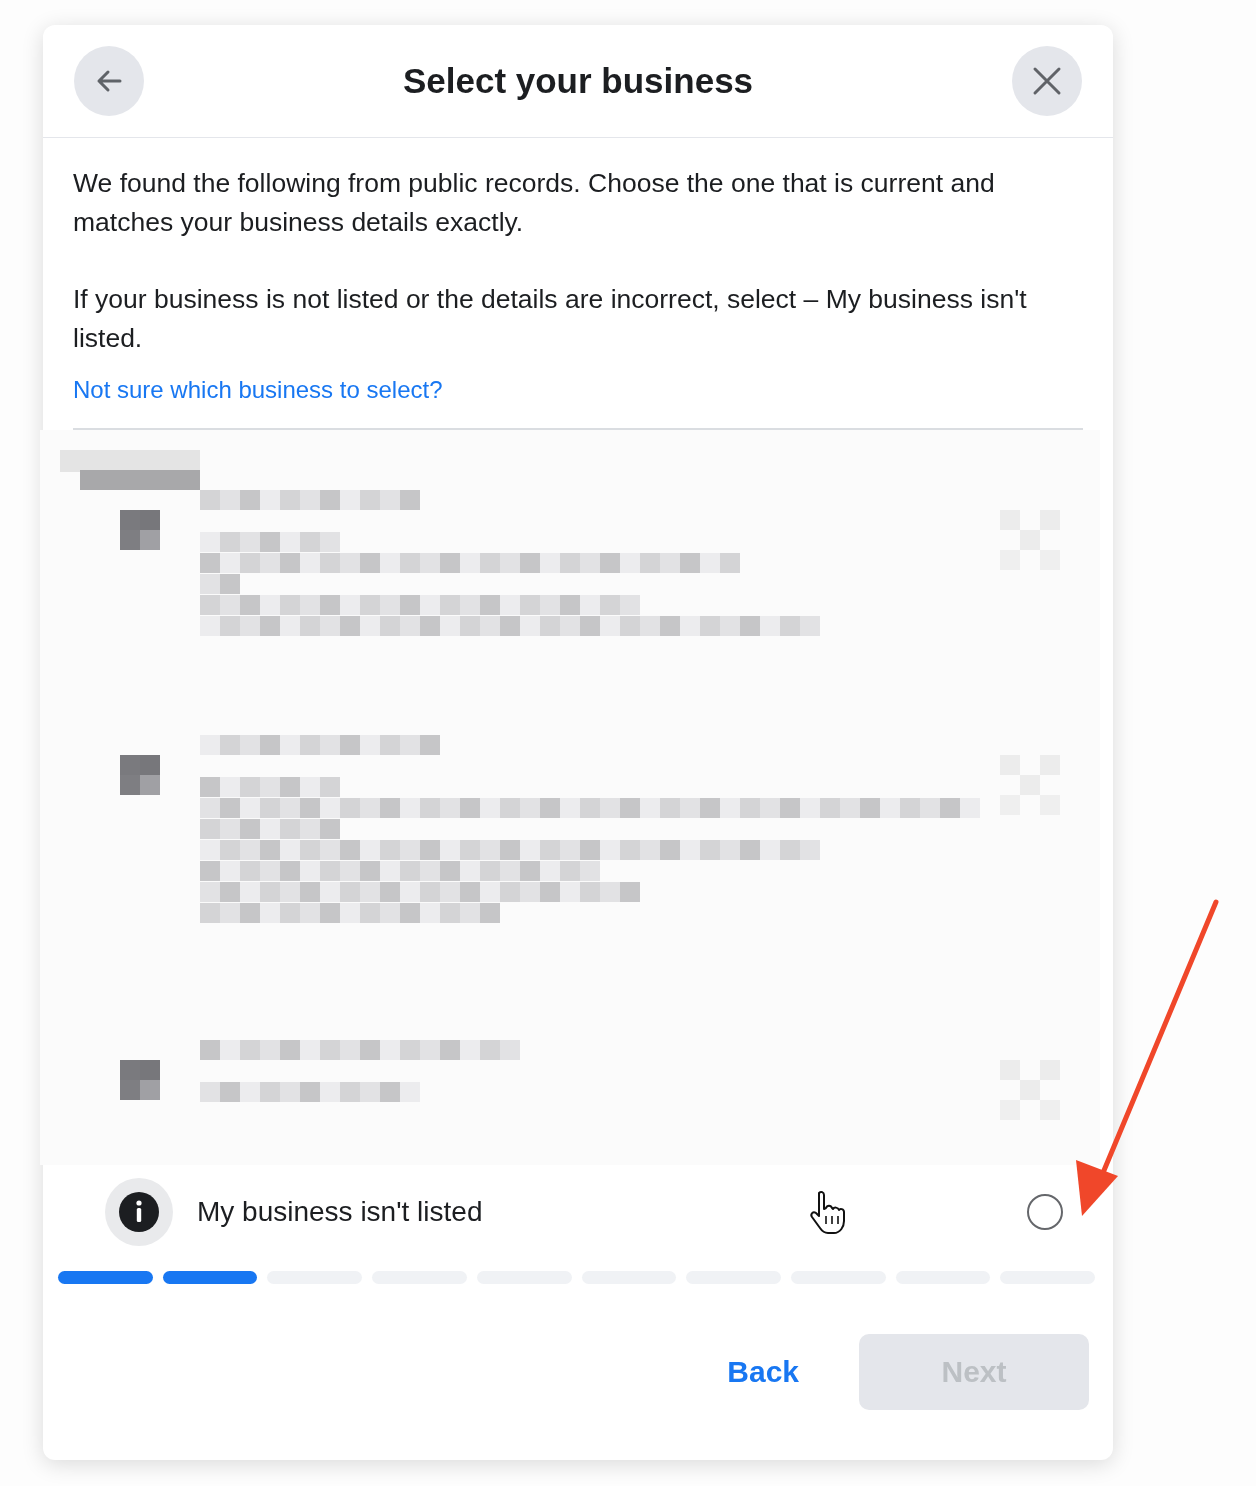 The width and height of the screenshot is (1256, 1486). I want to click on option-label: My business isn't listed, so click(340, 1212).